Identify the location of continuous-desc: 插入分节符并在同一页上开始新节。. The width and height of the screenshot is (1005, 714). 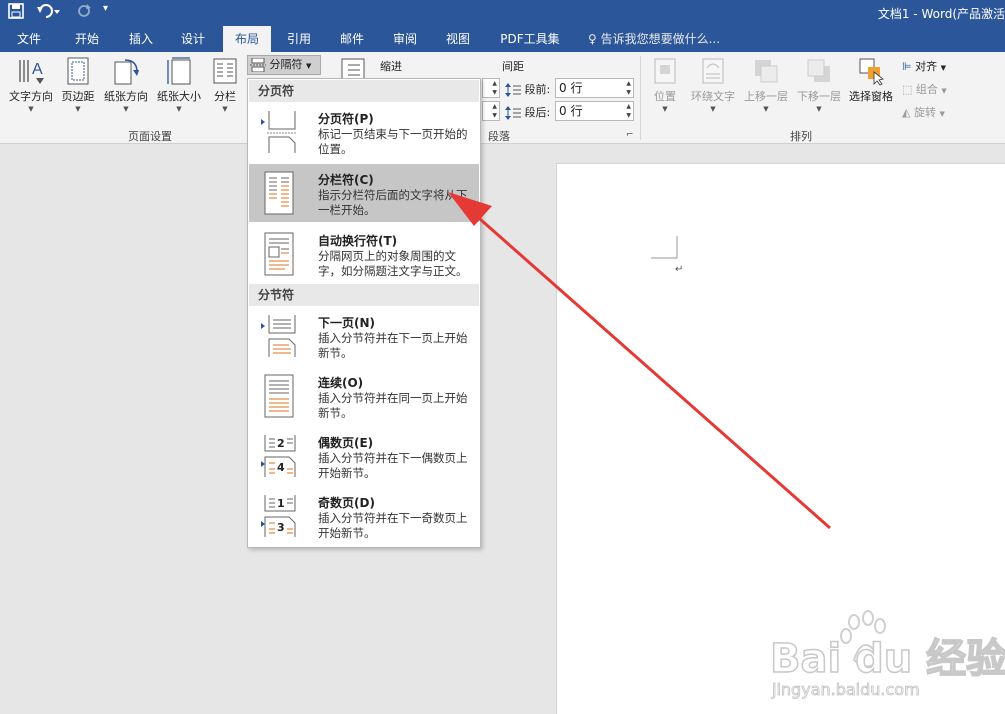
(393, 405).